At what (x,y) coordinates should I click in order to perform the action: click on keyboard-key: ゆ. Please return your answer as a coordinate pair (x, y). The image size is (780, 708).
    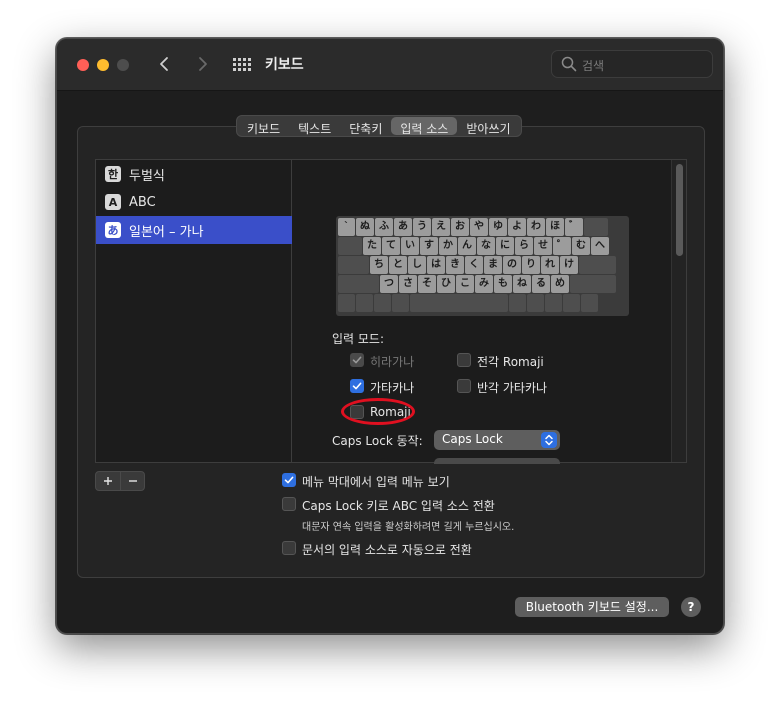
    Looking at the image, I should click on (498, 227).